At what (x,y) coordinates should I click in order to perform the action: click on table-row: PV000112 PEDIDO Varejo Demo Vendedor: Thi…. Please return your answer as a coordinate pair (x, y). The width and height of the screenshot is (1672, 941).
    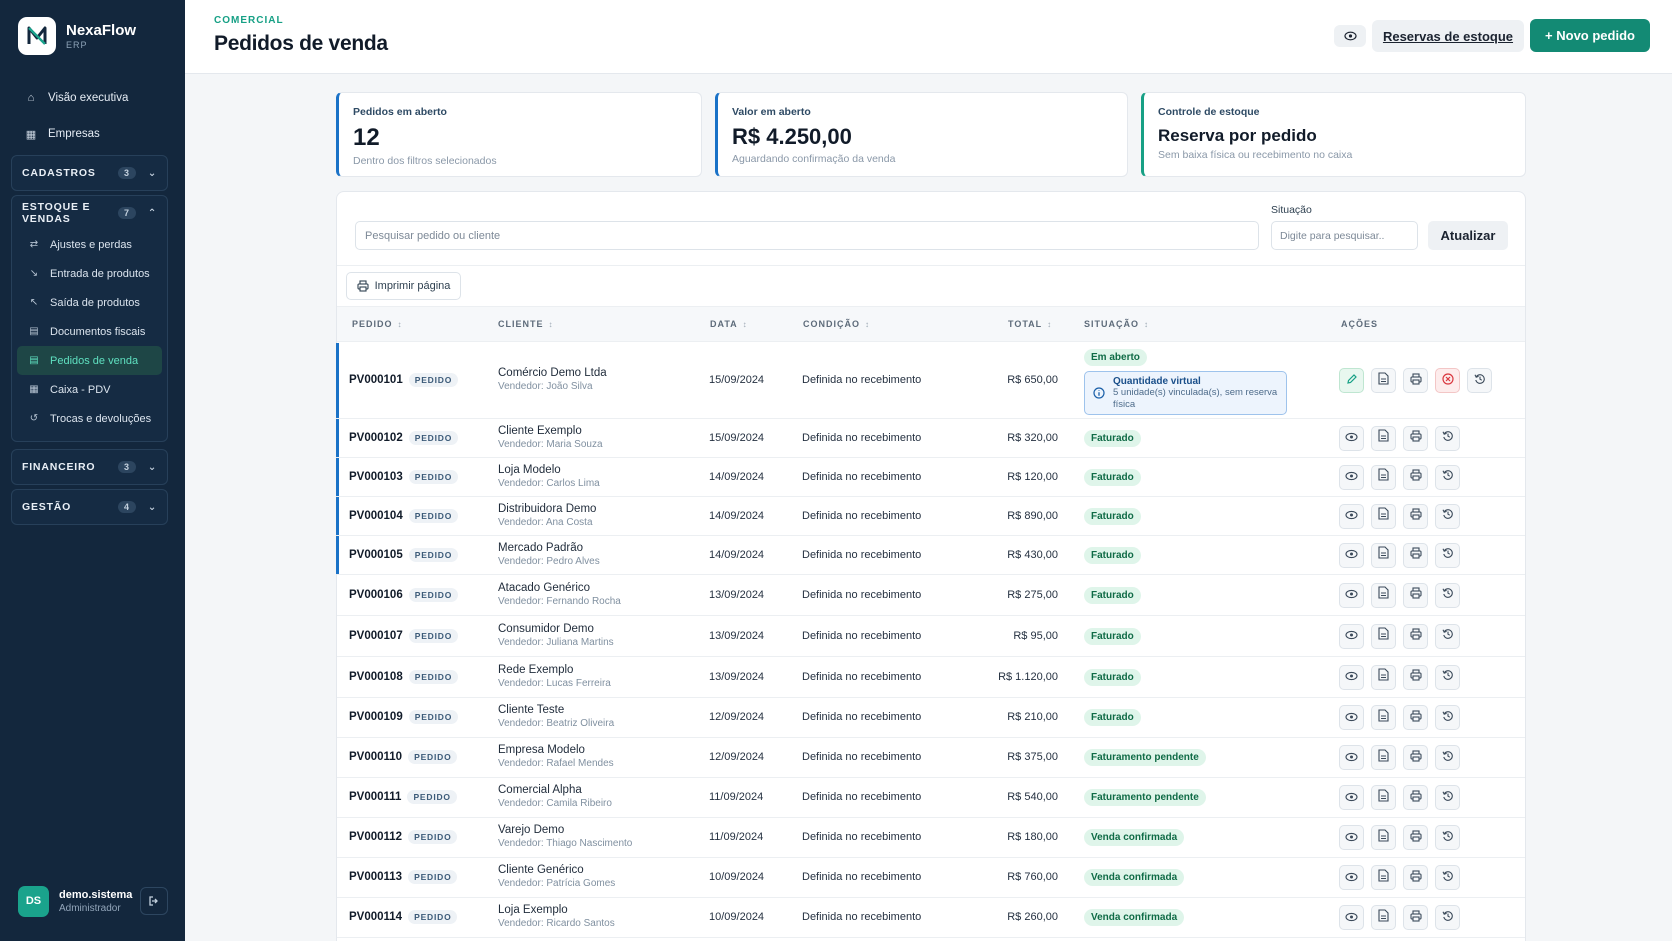
    Looking at the image, I should click on (931, 838).